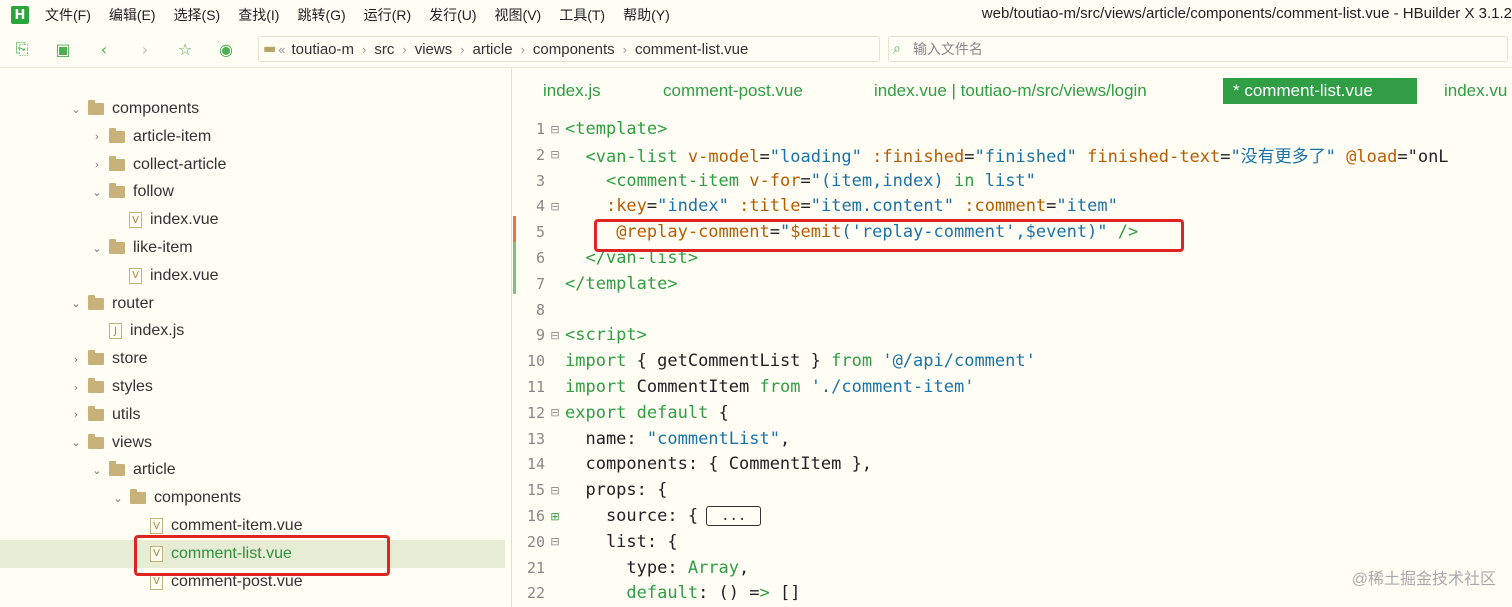 This screenshot has height=607, width=1512. Describe the element at coordinates (493, 49) in the screenshot. I see `breadcrumb-item: article` at that location.